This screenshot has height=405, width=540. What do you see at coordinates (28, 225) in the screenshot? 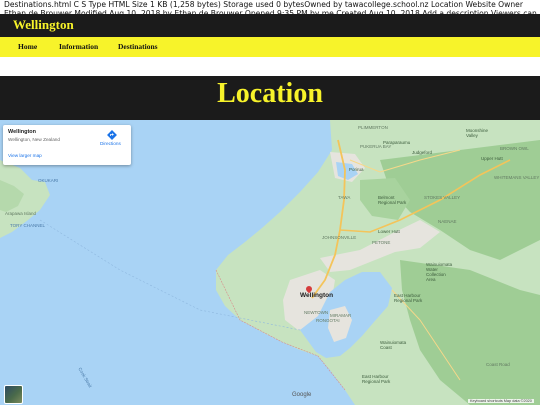
I see `map-label-tory-channel: TORY CHANNEL` at bounding box center [28, 225].